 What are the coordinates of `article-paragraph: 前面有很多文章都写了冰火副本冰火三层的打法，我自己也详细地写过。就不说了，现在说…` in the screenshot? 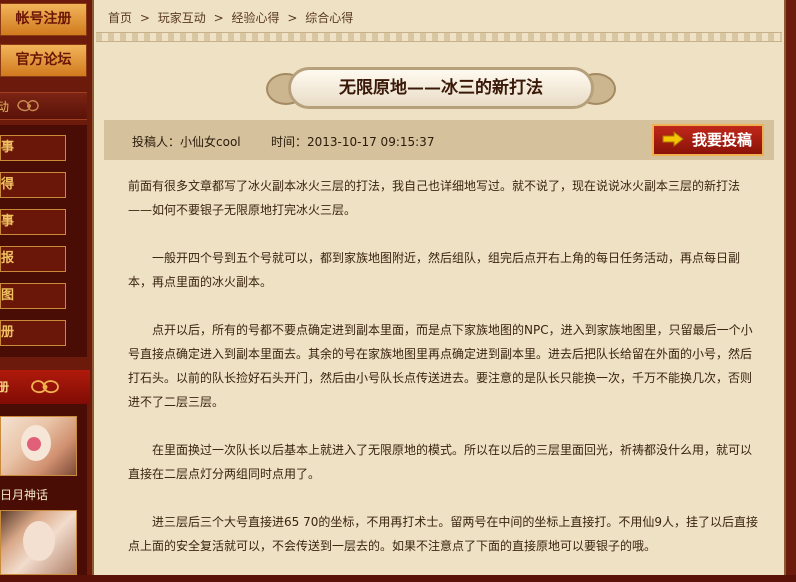 It's located at (434, 198).